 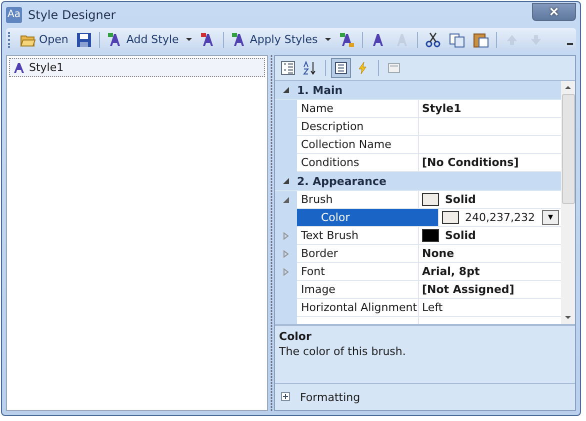 What do you see at coordinates (550, 217) in the screenshot?
I see `dropdown-button: ▾` at bounding box center [550, 217].